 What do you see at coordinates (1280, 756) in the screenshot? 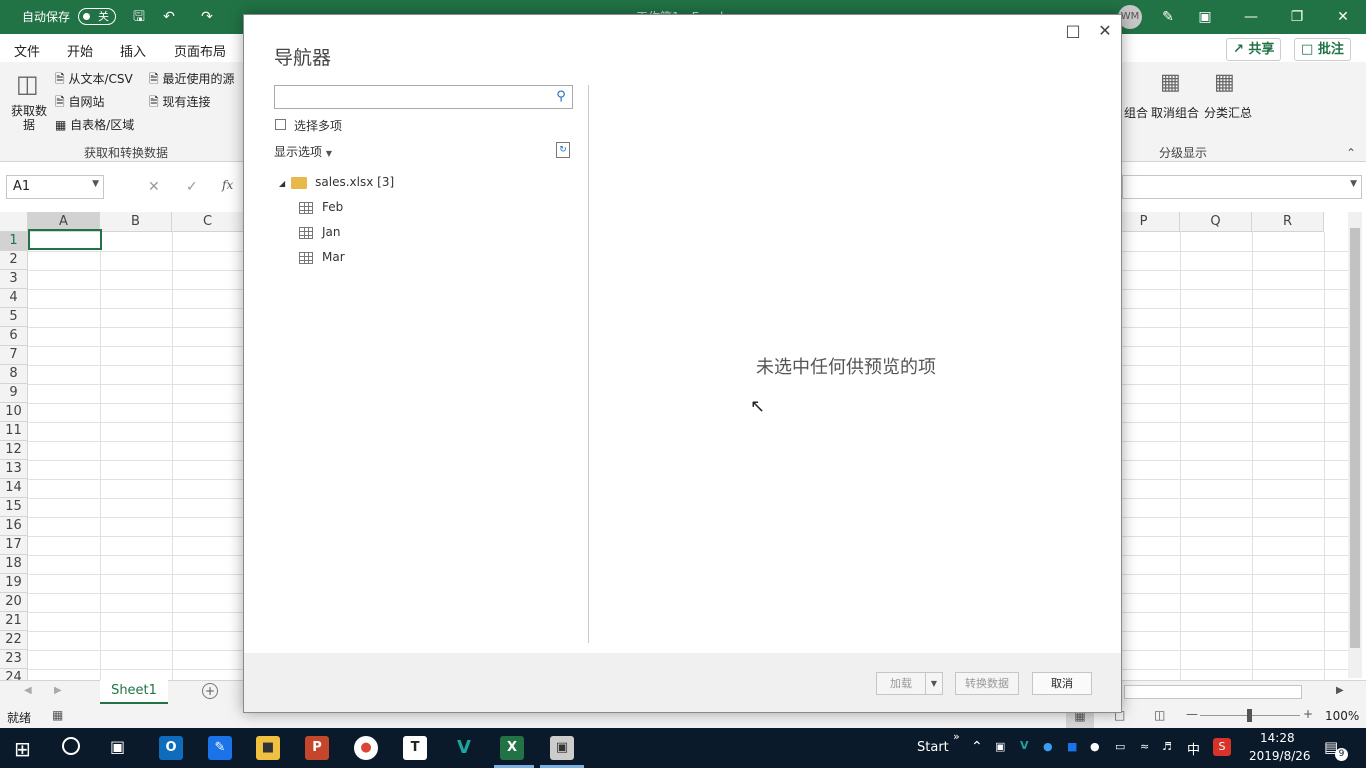
I see `clock-date: 2019/8/26` at bounding box center [1280, 756].